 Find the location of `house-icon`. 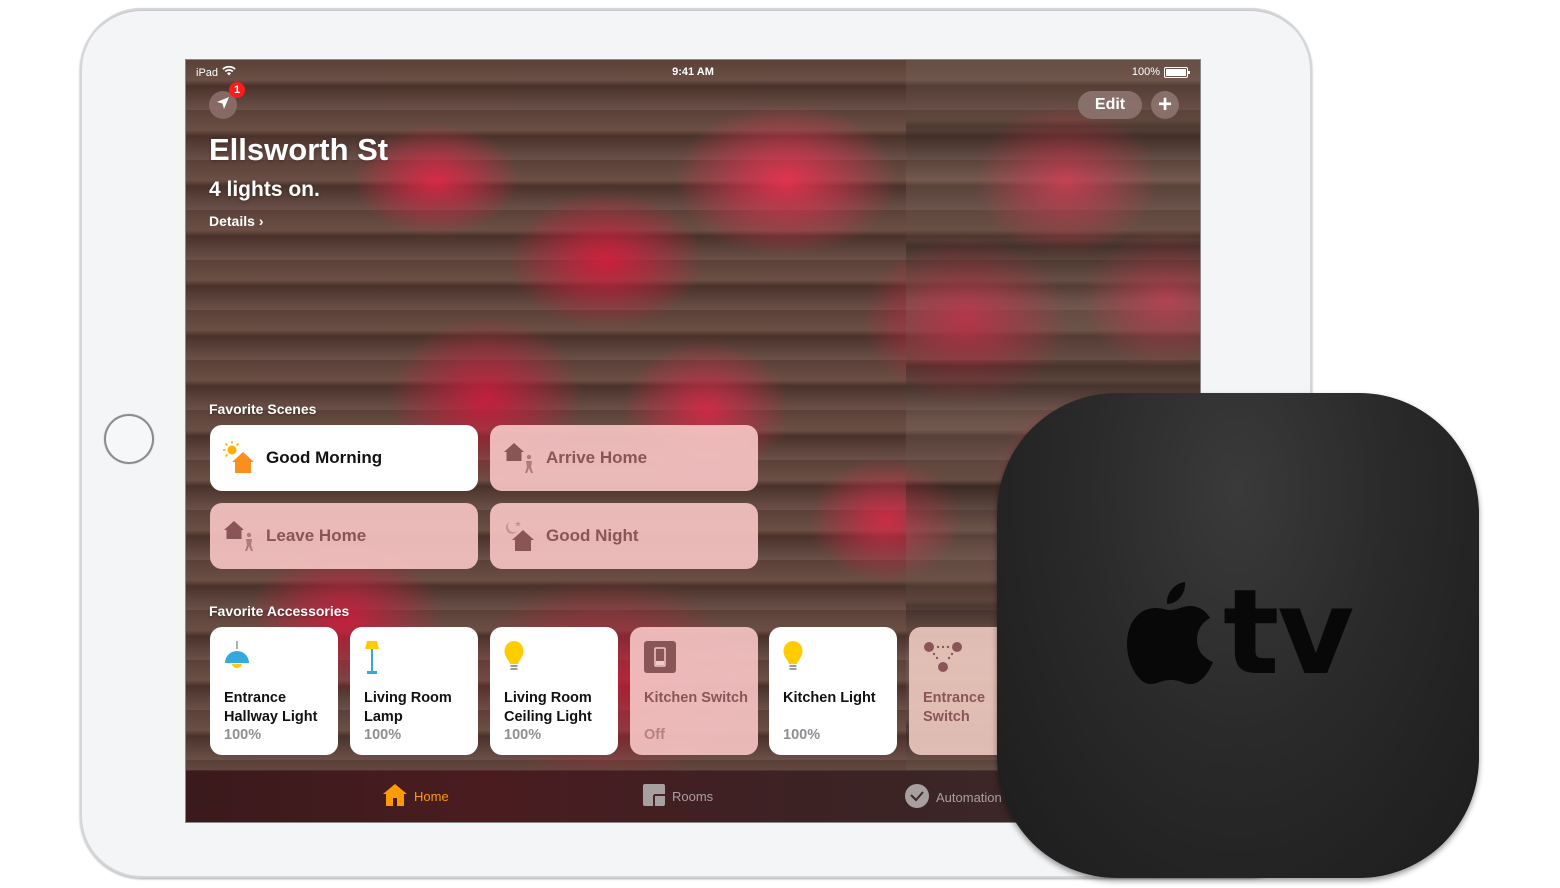

house-icon is located at coordinates (395, 796).